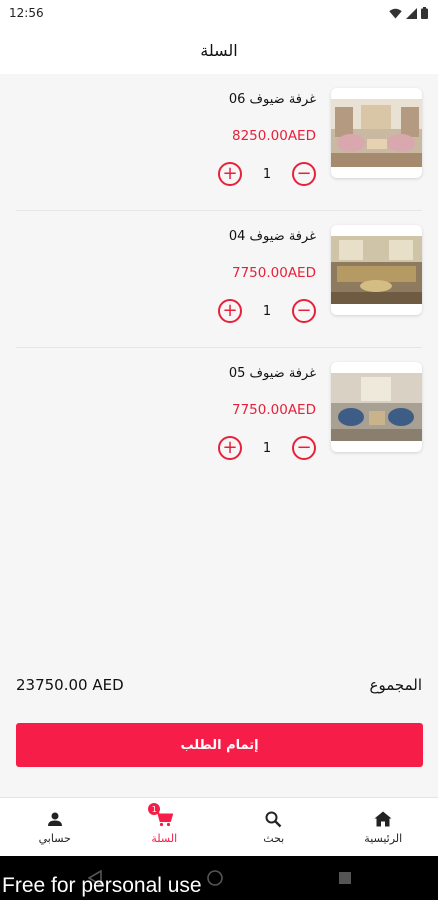 This screenshot has height=900, width=438. I want to click on signal-icon, so click(411, 13).